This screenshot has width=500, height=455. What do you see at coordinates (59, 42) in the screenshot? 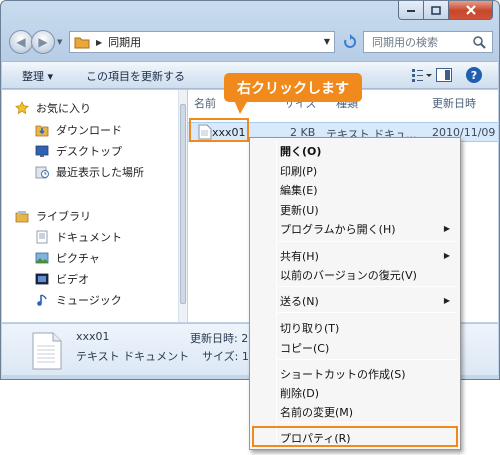
I see `recent-pages-dropdown: ▼` at bounding box center [59, 42].